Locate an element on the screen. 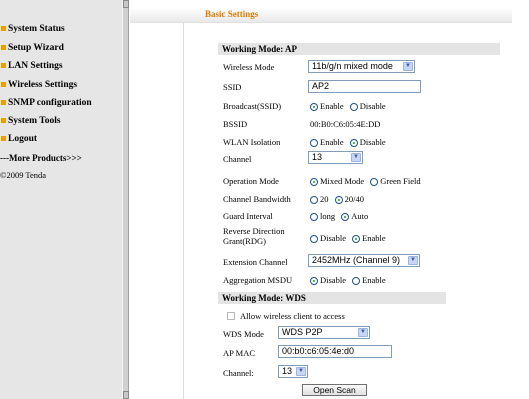 This screenshot has width=529, height=399. rdg-label: Reverse Direction Grant(RDG) is located at coordinates (254, 236).